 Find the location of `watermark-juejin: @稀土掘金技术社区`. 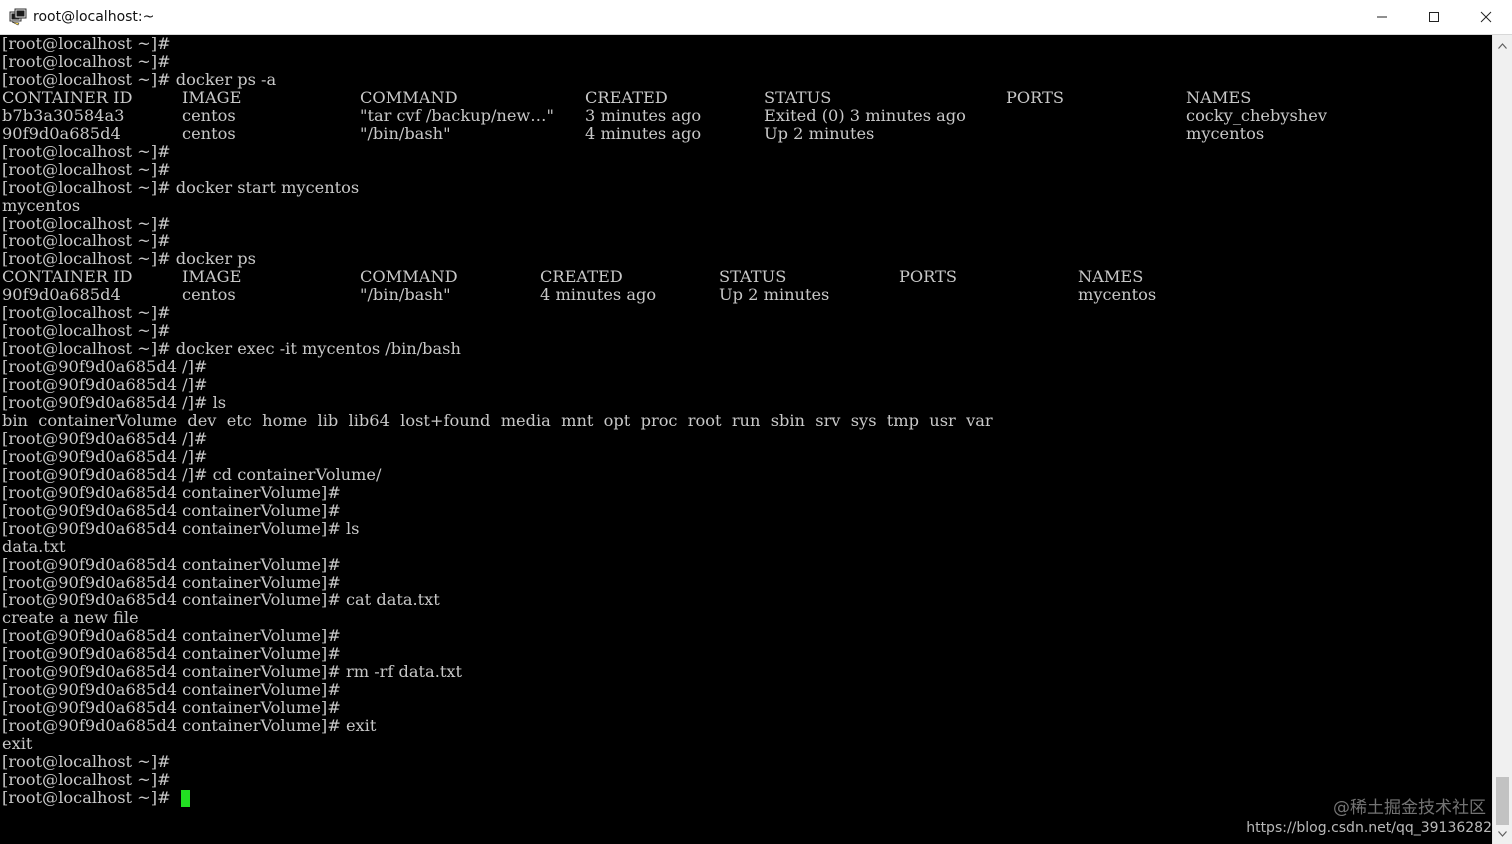

watermark-juejin: @稀土掘金技术社区 is located at coordinates (1409, 808).